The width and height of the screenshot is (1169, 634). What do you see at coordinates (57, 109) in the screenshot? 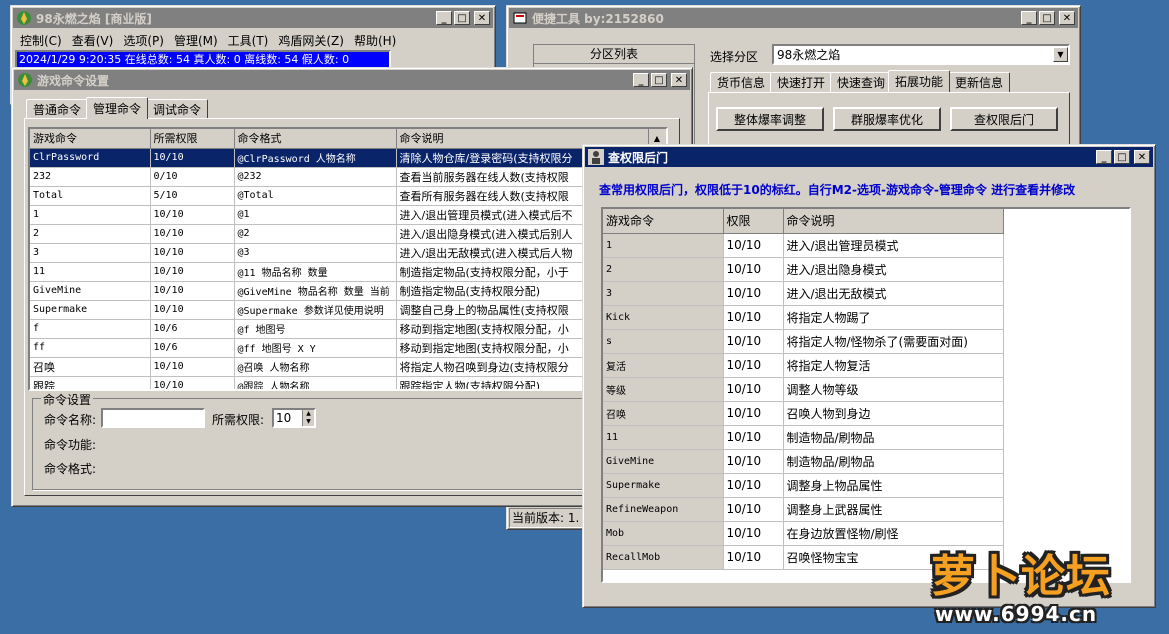
I see `tab-normal-commands: 普通命令` at bounding box center [57, 109].